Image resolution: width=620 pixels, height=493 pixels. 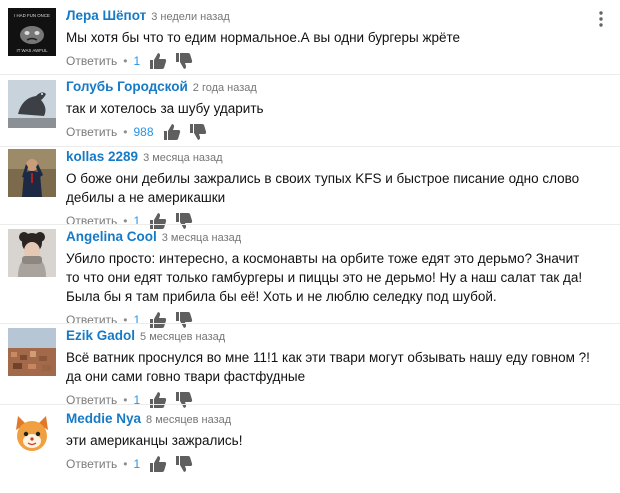 I want to click on comment-time: 3 недели назад, so click(x=190, y=17).